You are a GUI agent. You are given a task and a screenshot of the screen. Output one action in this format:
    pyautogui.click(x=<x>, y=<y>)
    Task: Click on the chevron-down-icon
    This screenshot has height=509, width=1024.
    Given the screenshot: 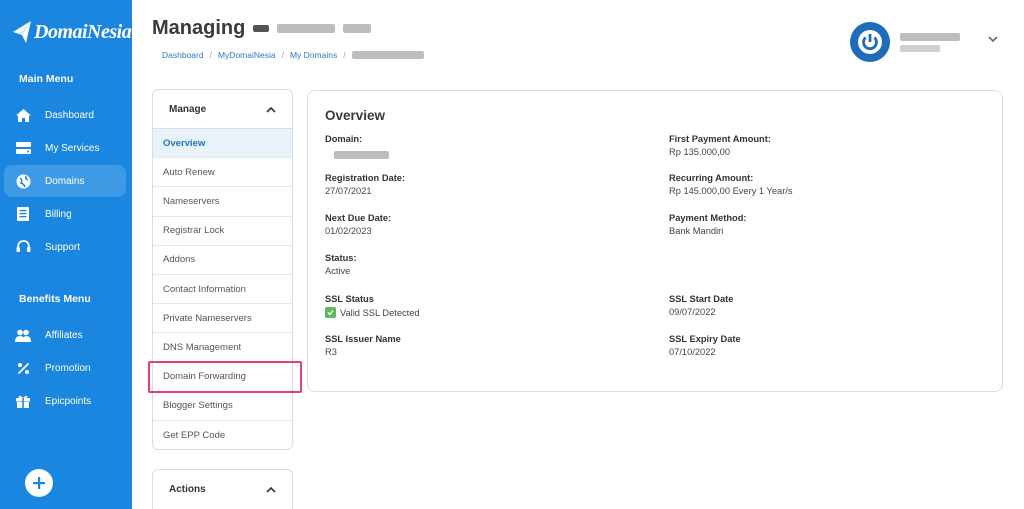 What is the action you would take?
    pyautogui.click(x=993, y=39)
    